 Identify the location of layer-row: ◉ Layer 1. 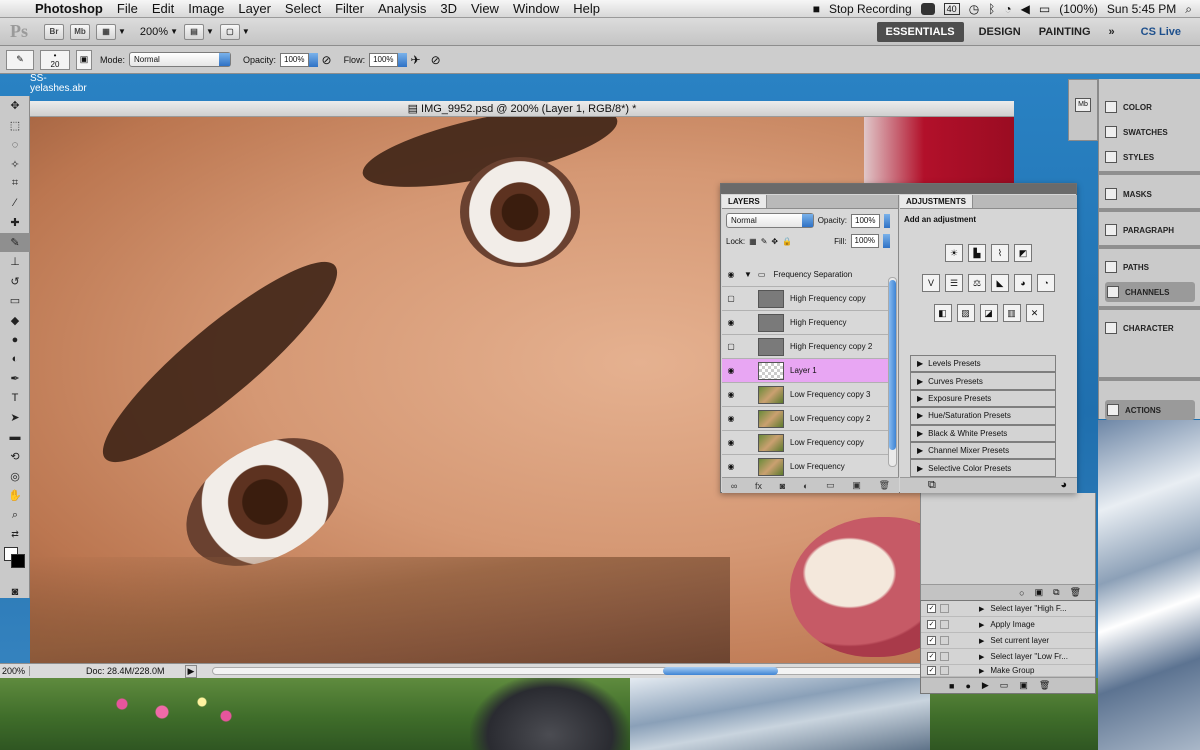
(806, 371).